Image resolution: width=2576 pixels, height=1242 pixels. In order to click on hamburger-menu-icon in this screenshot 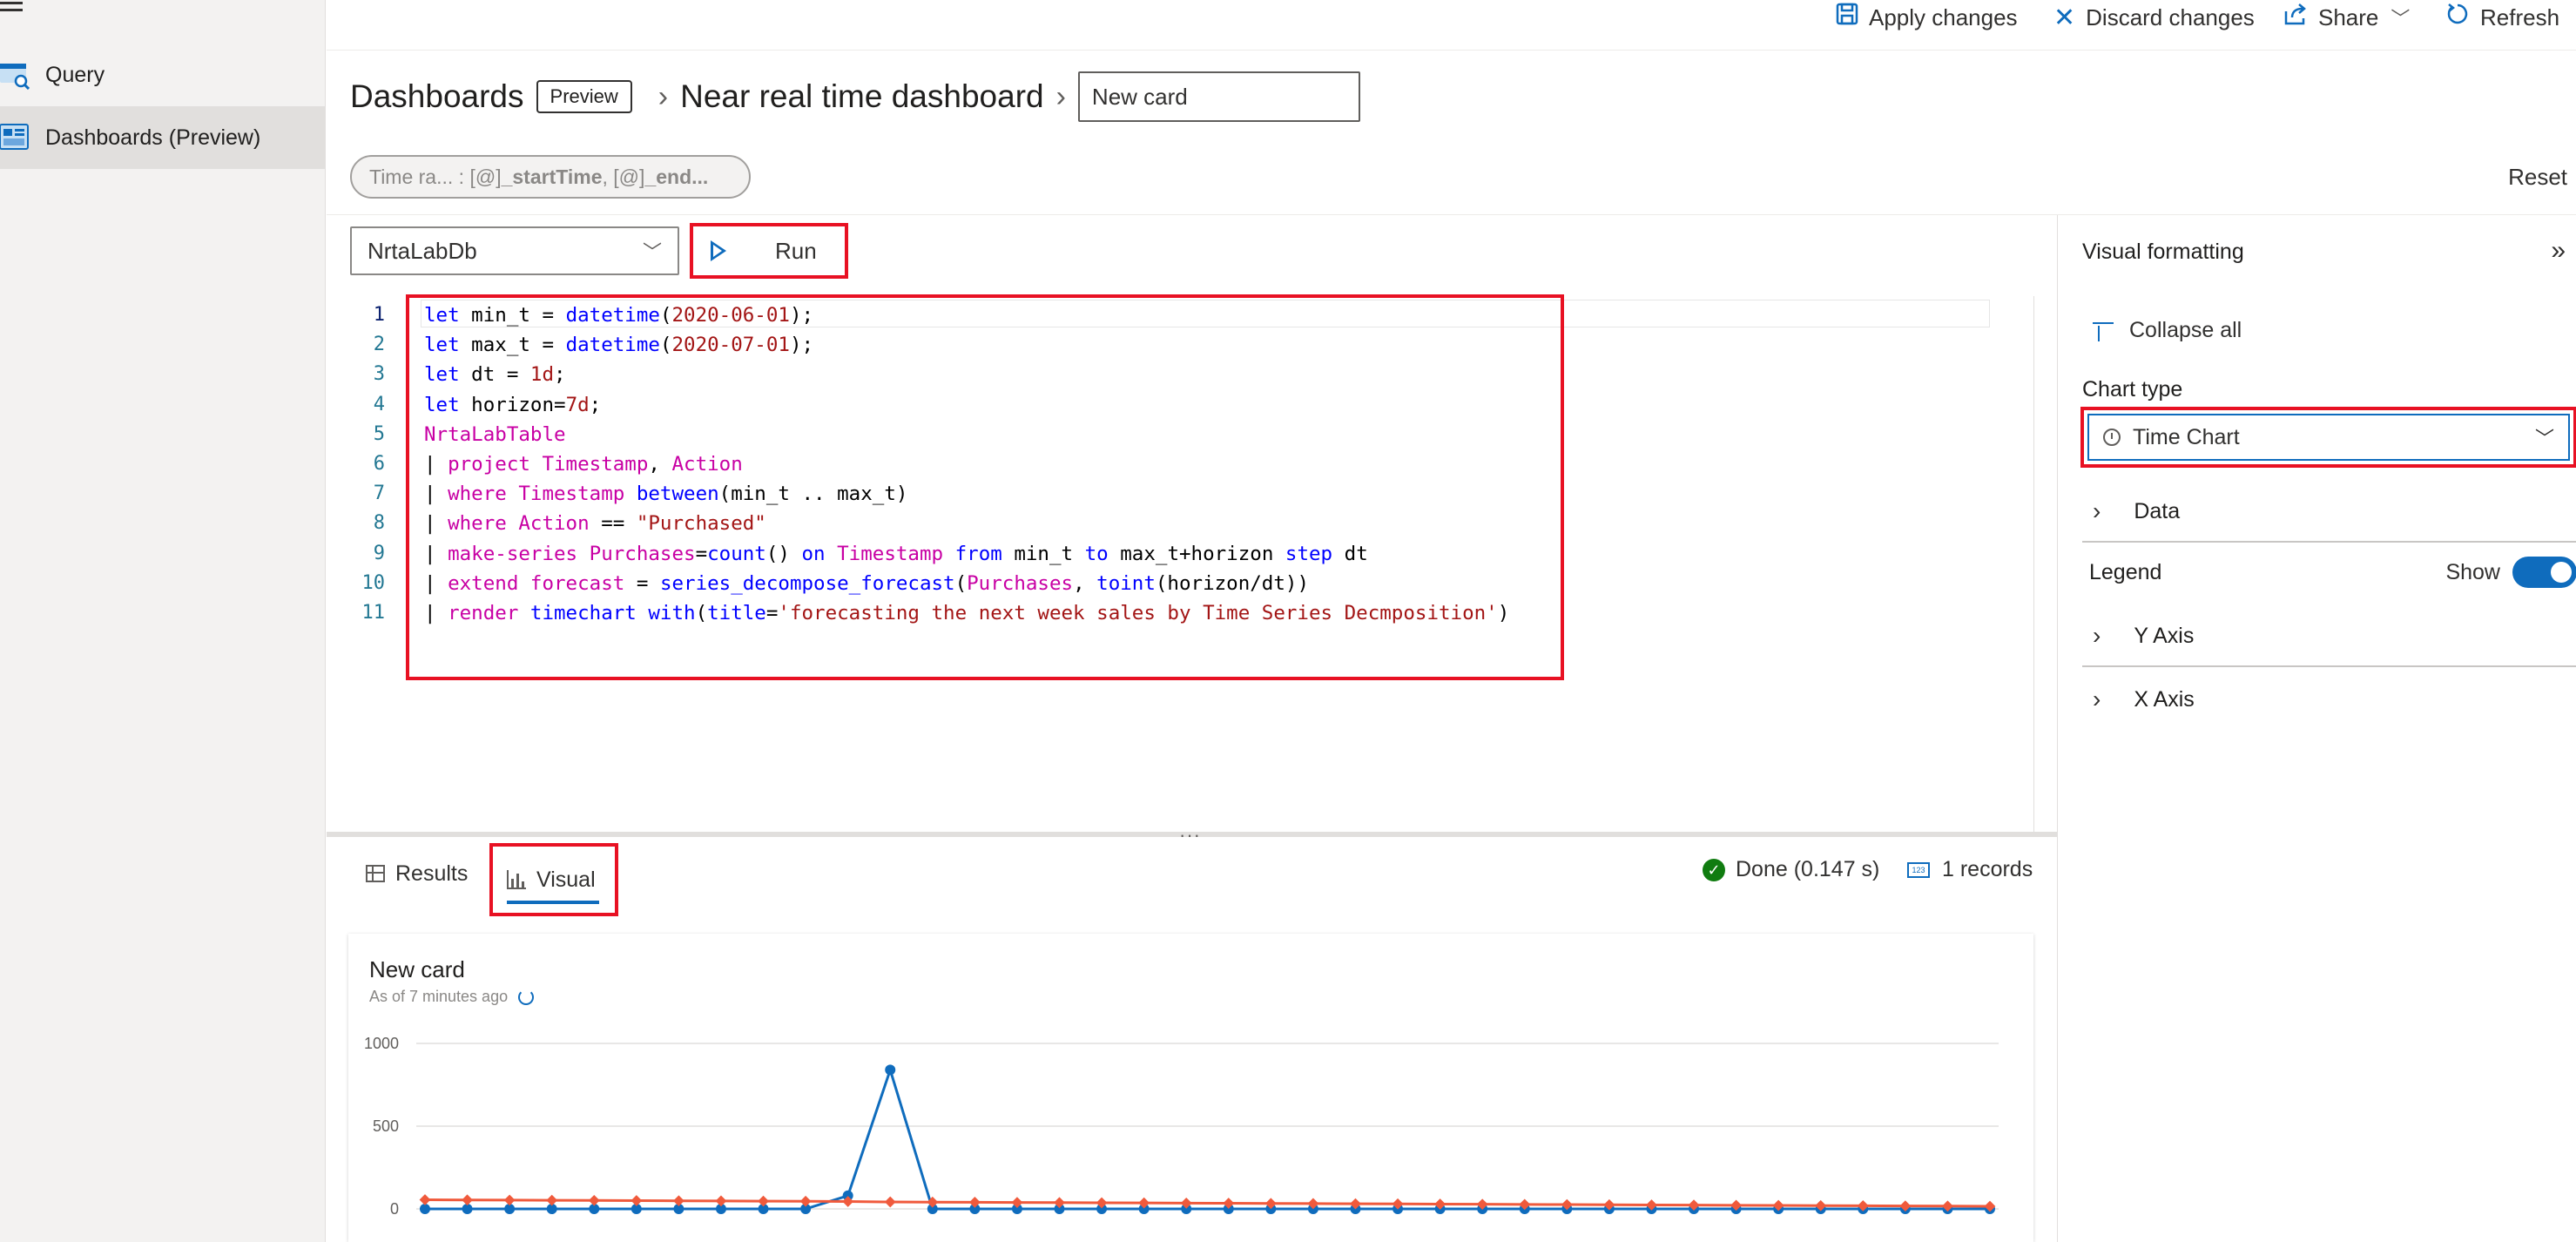, I will do `click(12, 12)`.